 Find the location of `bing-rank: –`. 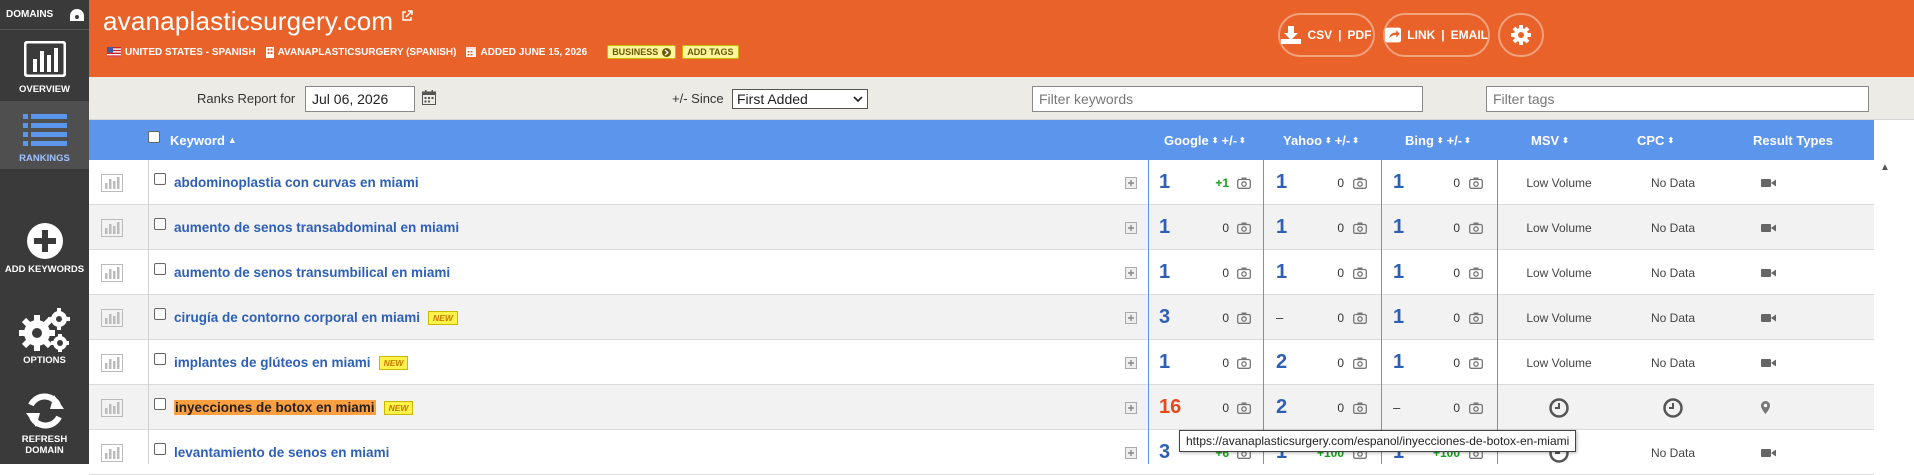

bing-rank: – is located at coordinates (1396, 407).